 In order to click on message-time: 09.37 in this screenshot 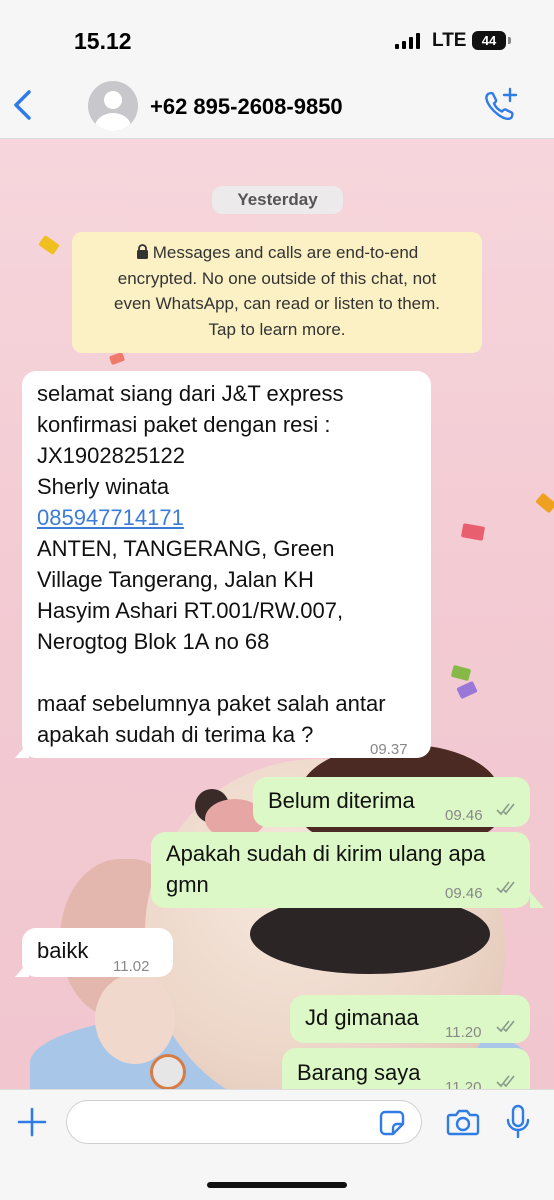, I will do `click(389, 749)`.